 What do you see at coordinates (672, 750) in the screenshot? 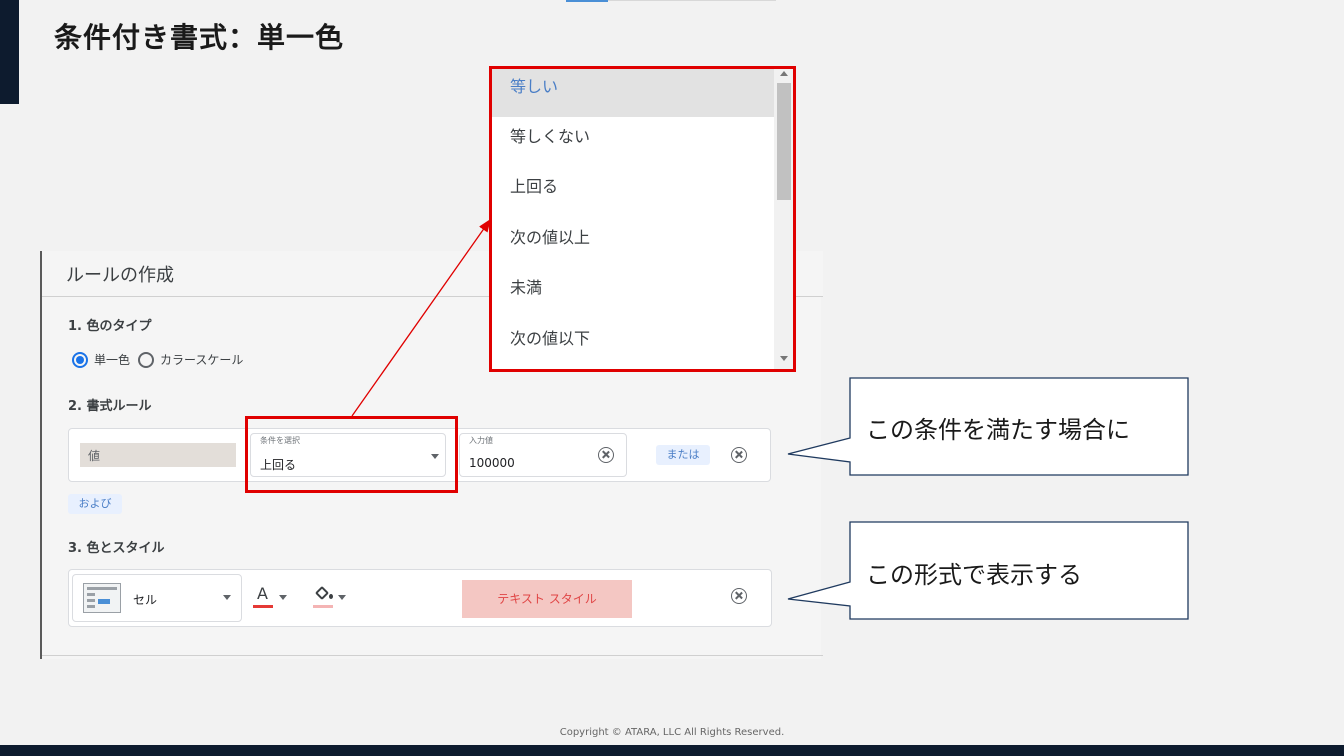
I see `footer-bar` at bounding box center [672, 750].